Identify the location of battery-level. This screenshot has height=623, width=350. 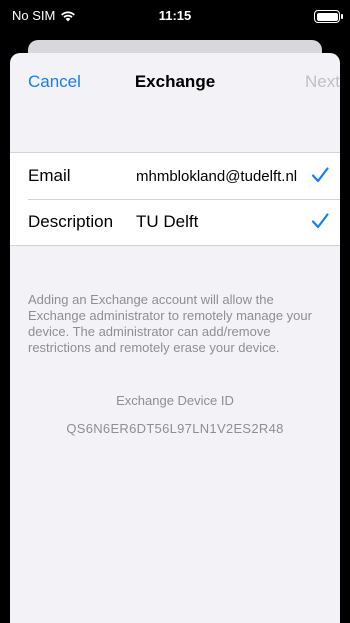
(327, 16).